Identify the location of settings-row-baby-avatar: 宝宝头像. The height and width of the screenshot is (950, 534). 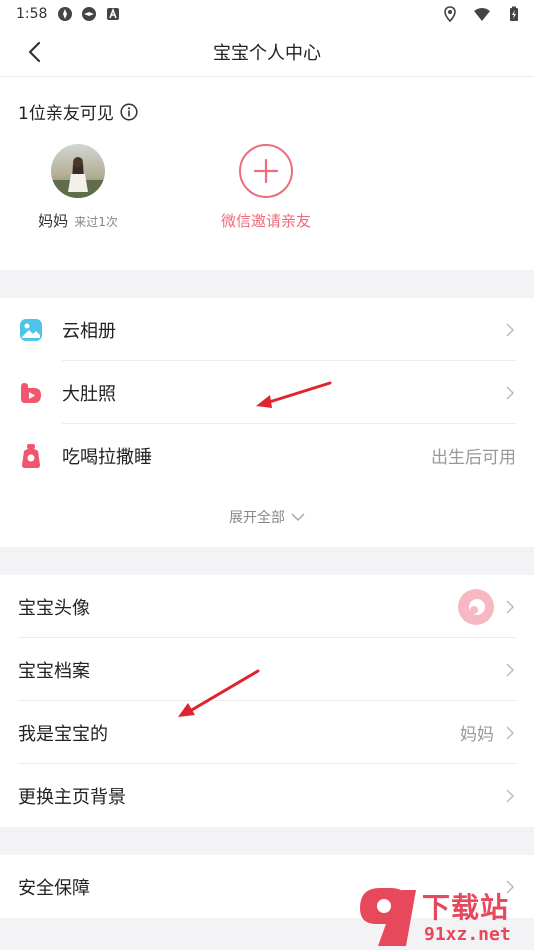
(267, 606).